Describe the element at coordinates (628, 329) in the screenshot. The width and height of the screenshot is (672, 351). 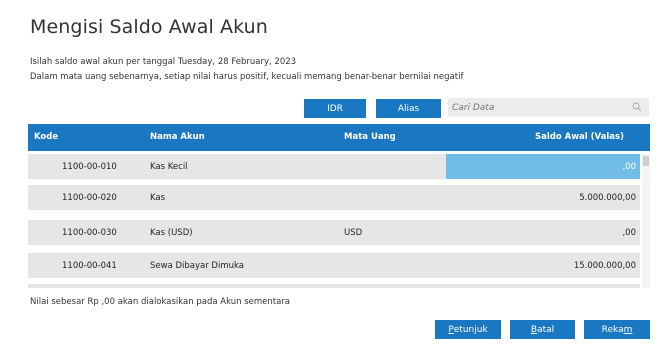
I see `rekam-label-mnemonic: m` at that location.